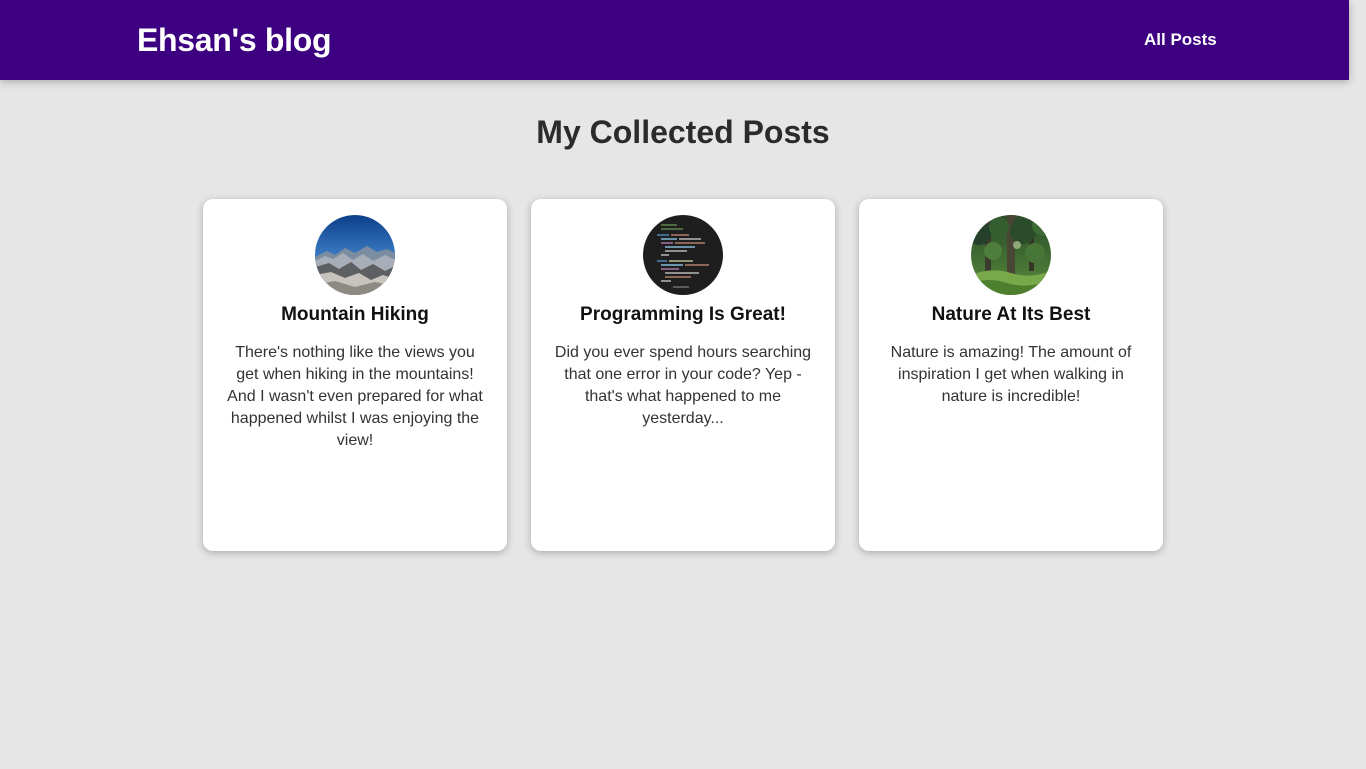 The width and height of the screenshot is (1366, 769). I want to click on code-screenshot-image, so click(683, 255).